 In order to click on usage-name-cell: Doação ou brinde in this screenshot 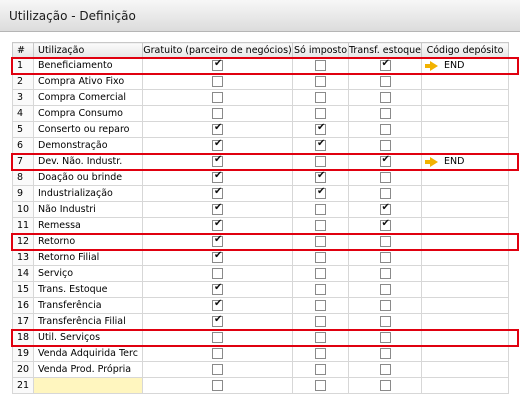, I will do `click(88, 177)`.